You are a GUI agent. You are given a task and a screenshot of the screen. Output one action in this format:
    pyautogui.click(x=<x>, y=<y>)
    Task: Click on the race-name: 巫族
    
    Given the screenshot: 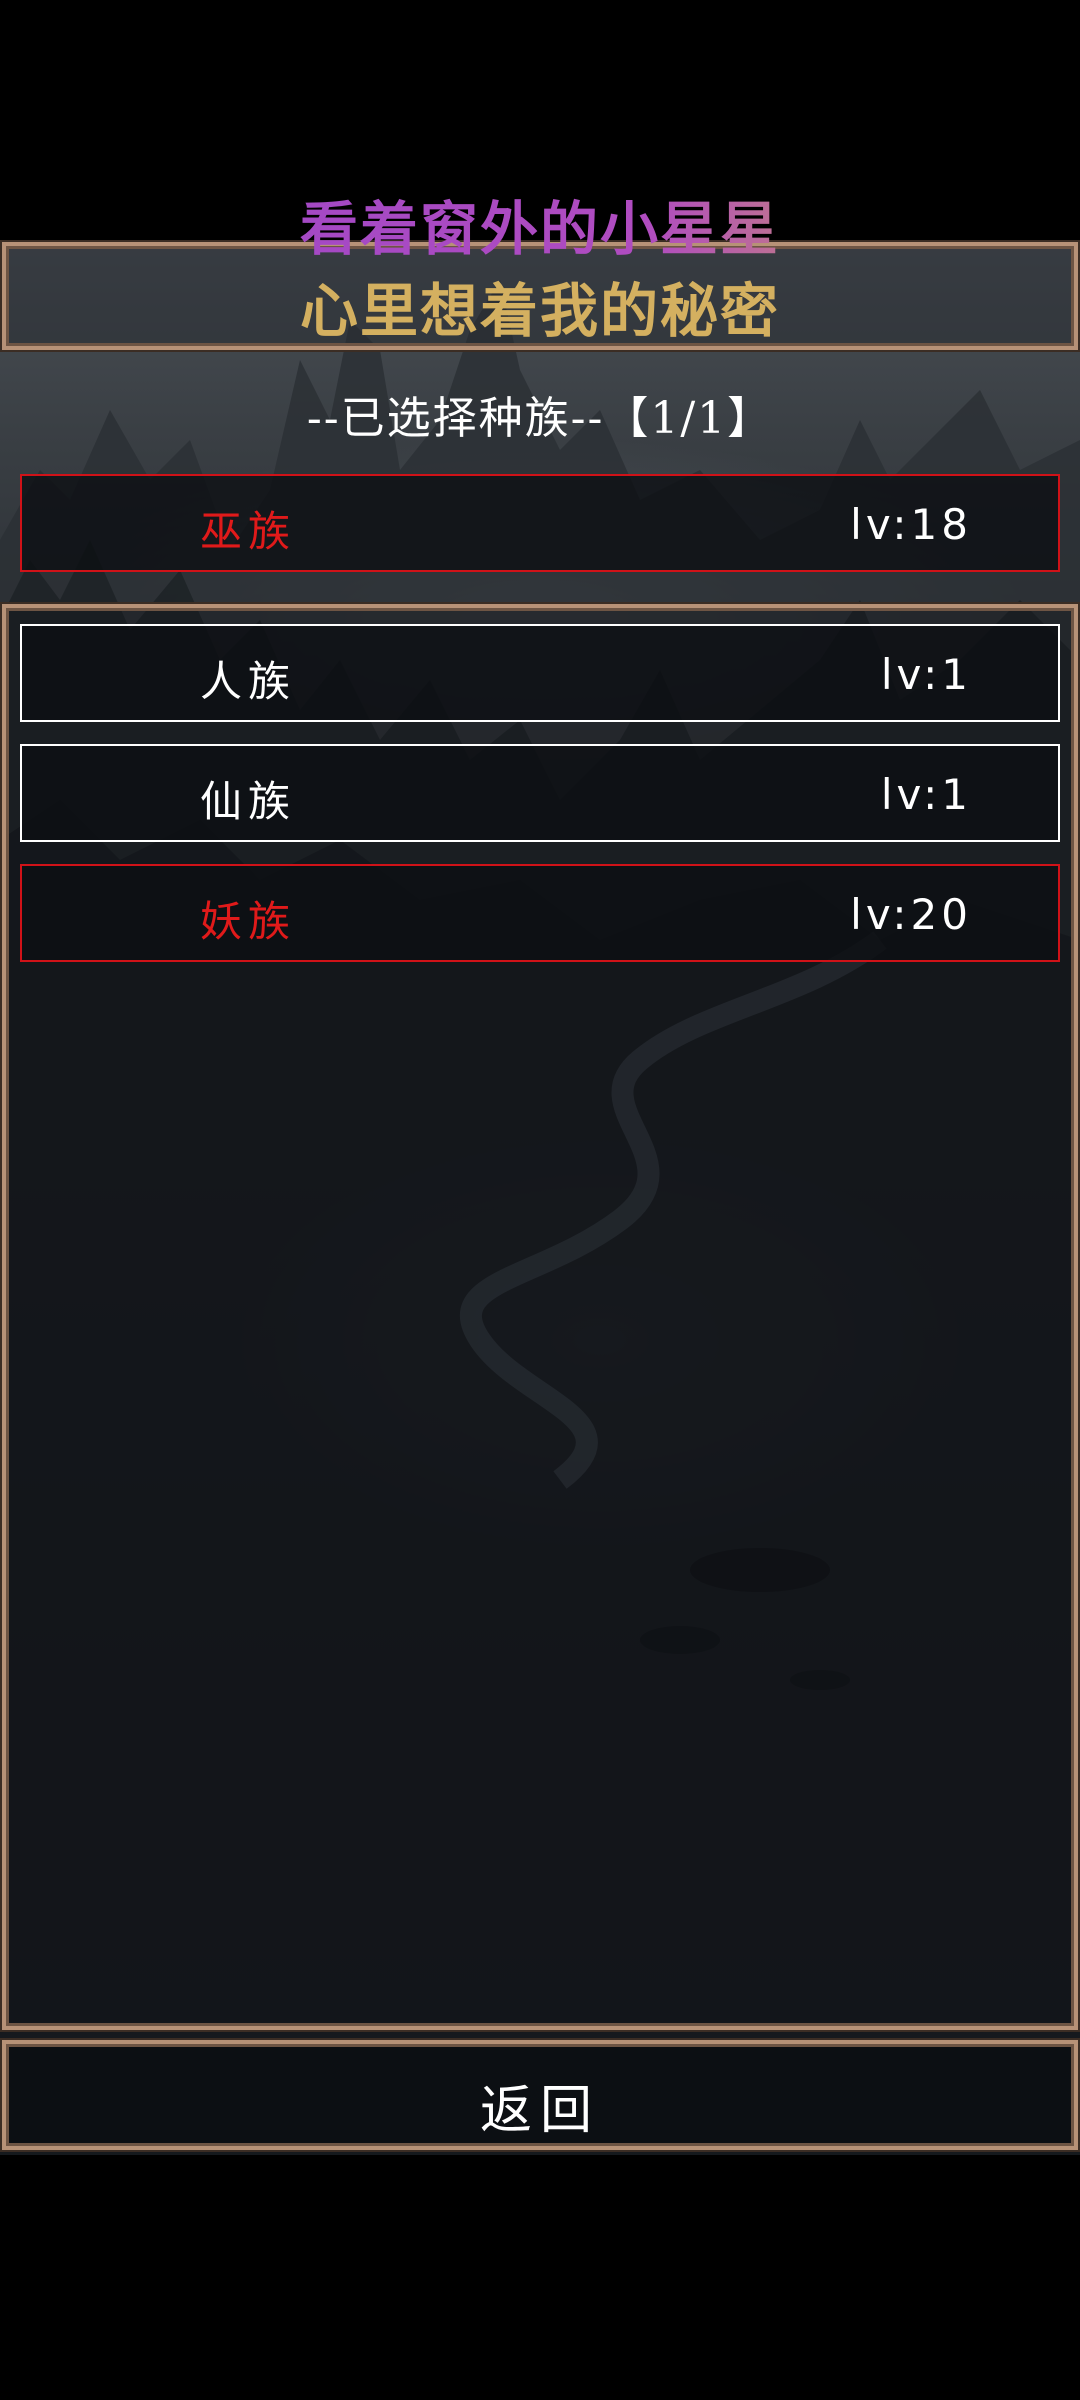 What is the action you would take?
    pyautogui.click(x=248, y=531)
    